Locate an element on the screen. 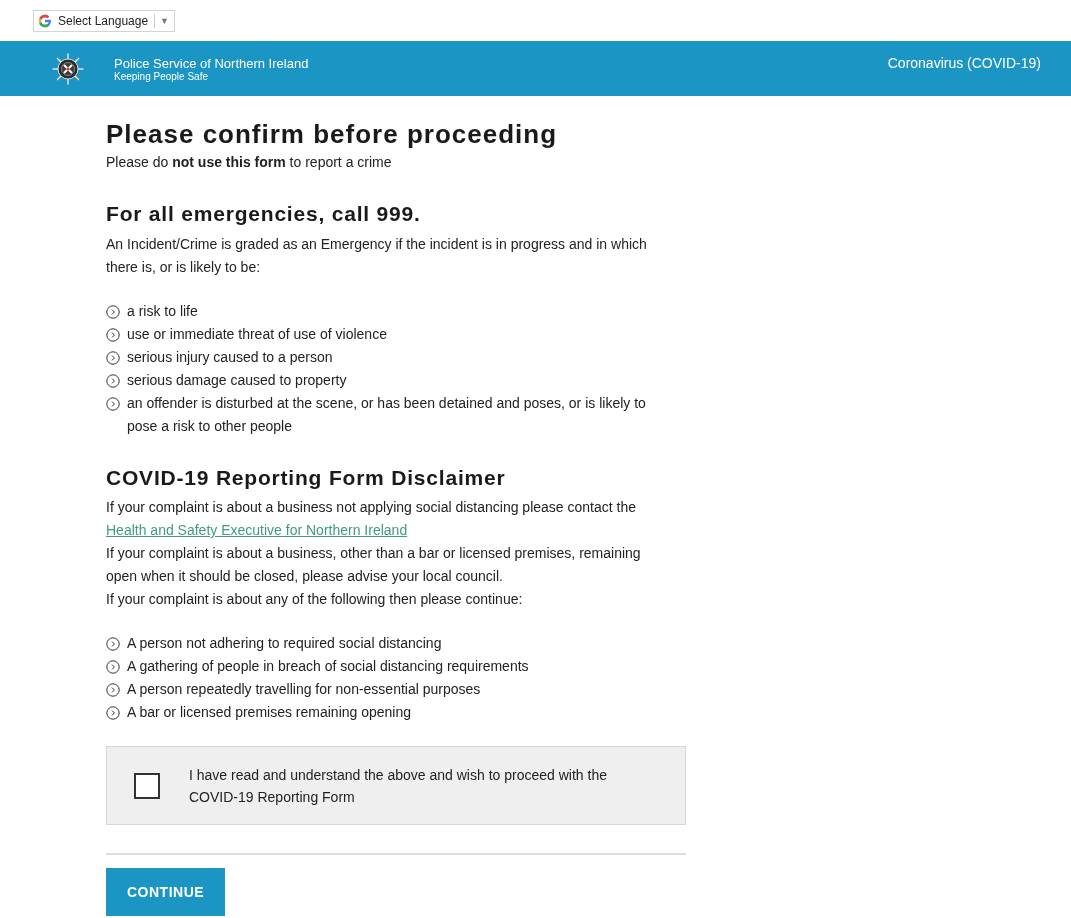  section-heading: For all emergencies, call 999. is located at coordinates (264, 214).